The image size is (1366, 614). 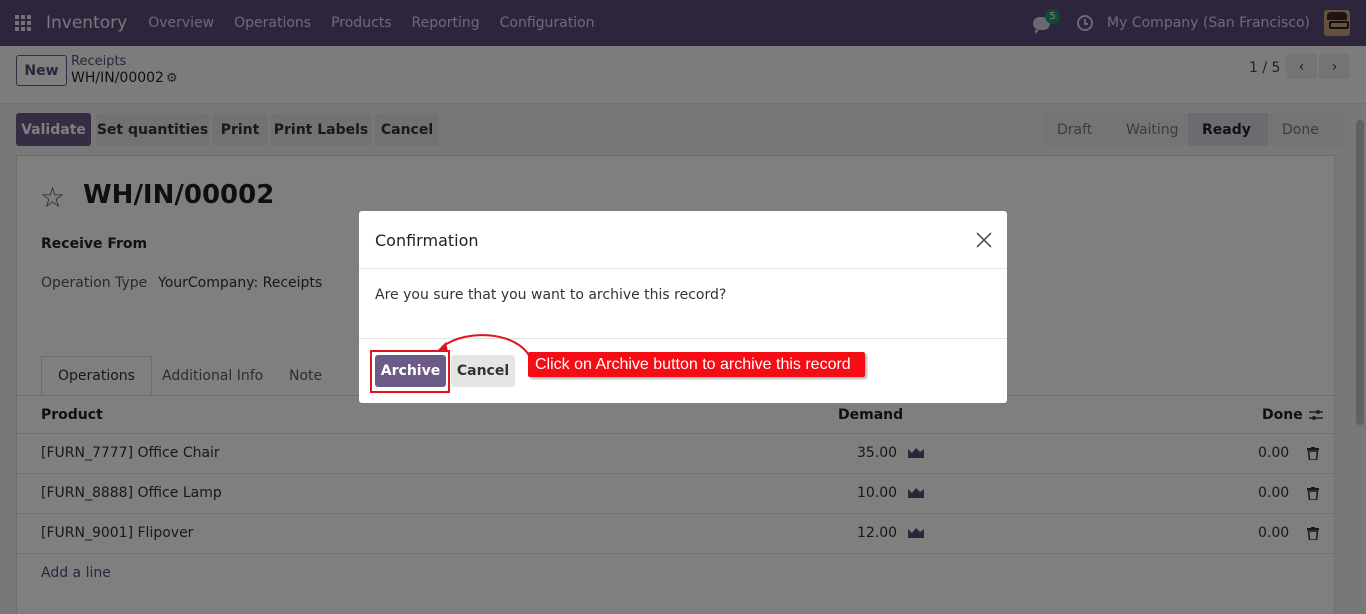 I want to click on dialog-title: Confirmation, so click(x=427, y=240).